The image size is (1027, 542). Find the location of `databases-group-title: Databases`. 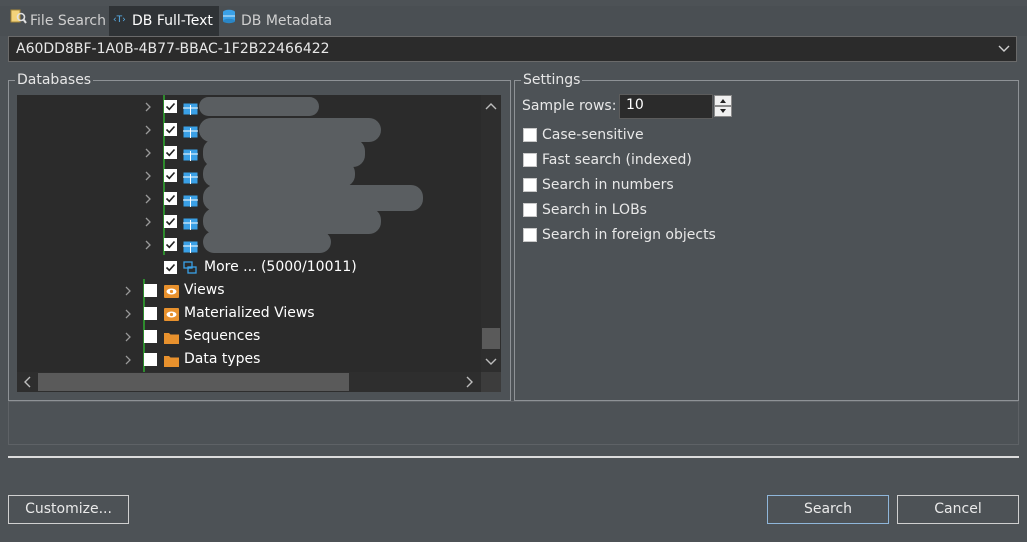

databases-group-title: Databases is located at coordinates (54, 80).